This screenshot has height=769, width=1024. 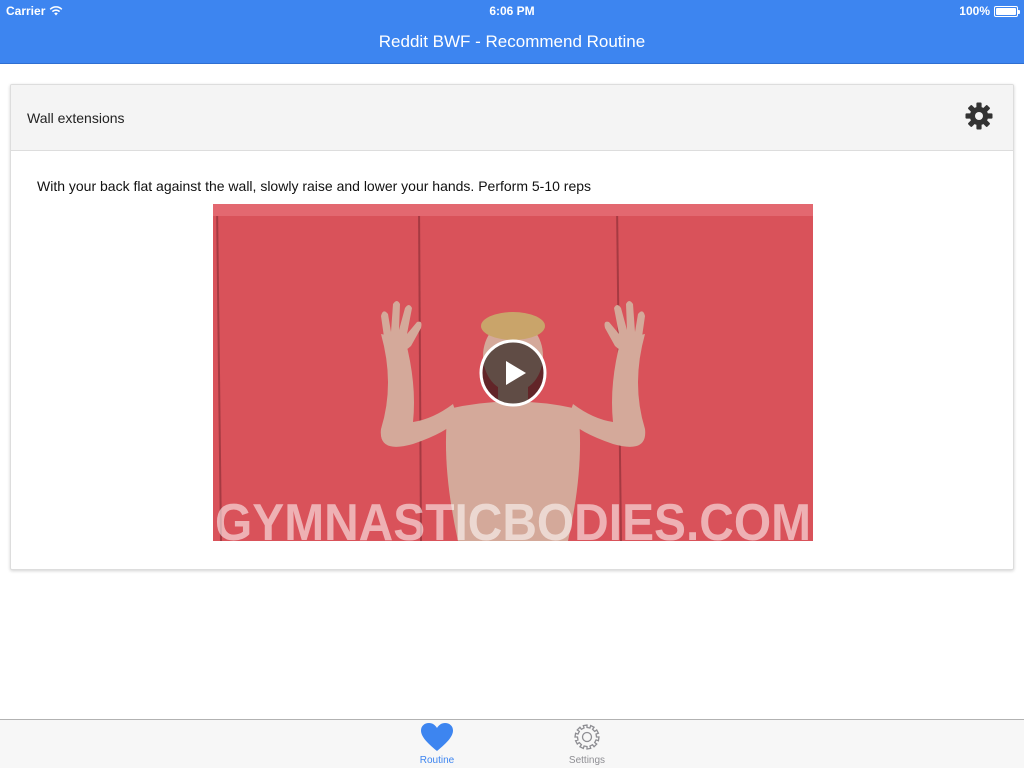 What do you see at coordinates (587, 760) in the screenshot?
I see `tab-settings-label: Settings` at bounding box center [587, 760].